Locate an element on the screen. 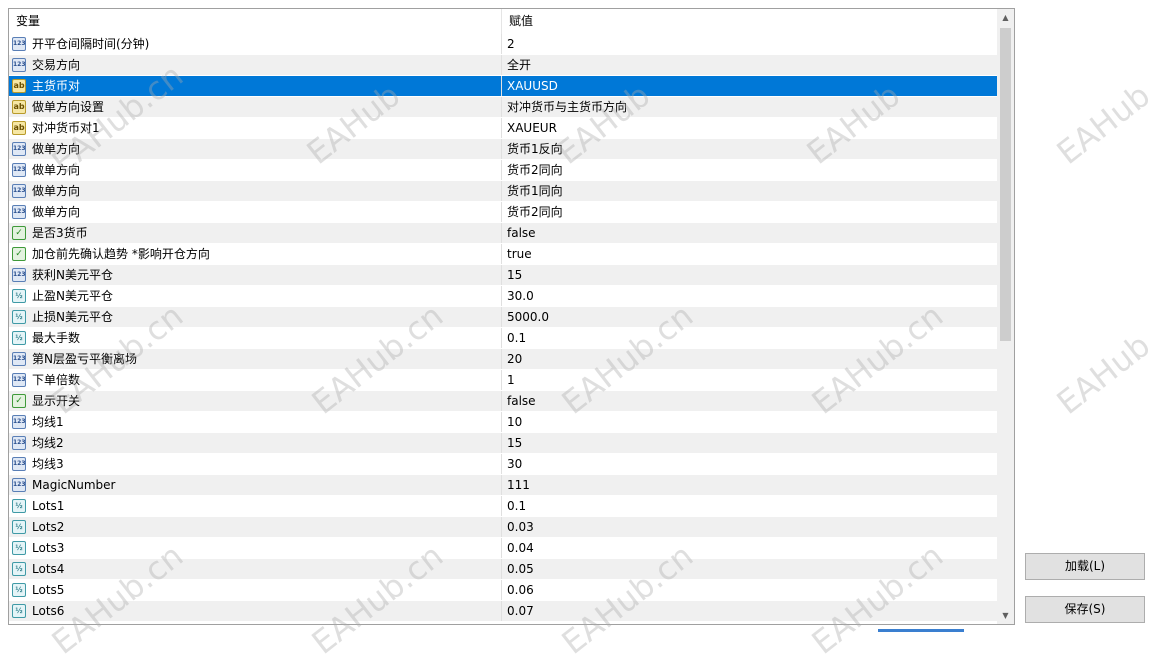 This screenshot has height=662, width=1155. table-row: ½ Lots4 0.05 is located at coordinates (503, 569).